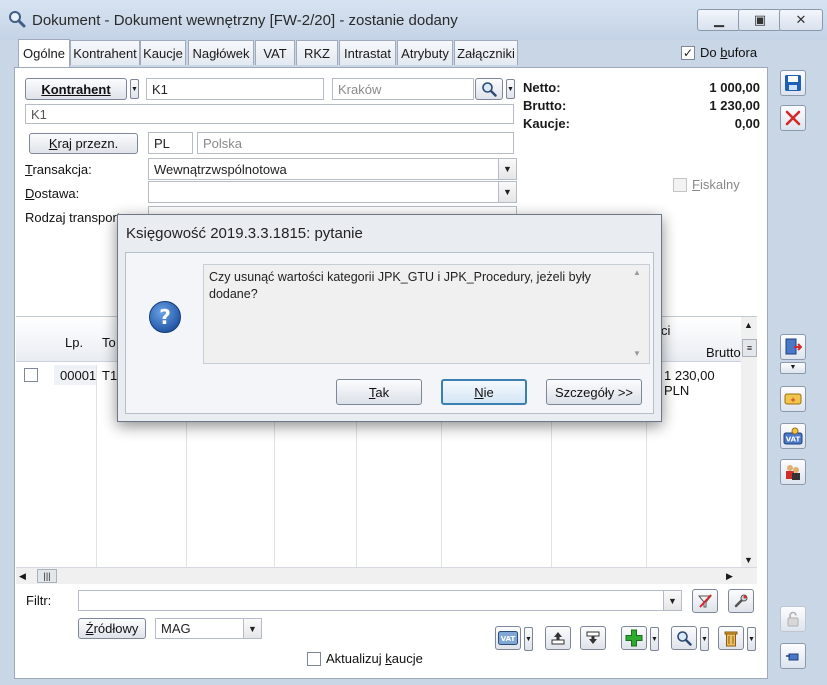 The height and width of the screenshot is (685, 827). Describe the element at coordinates (110, 375) in the screenshot. I see `row-to: T1` at that location.